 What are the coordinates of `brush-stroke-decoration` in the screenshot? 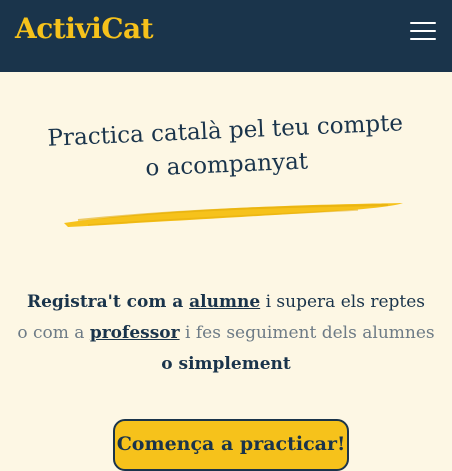 It's located at (233, 215).